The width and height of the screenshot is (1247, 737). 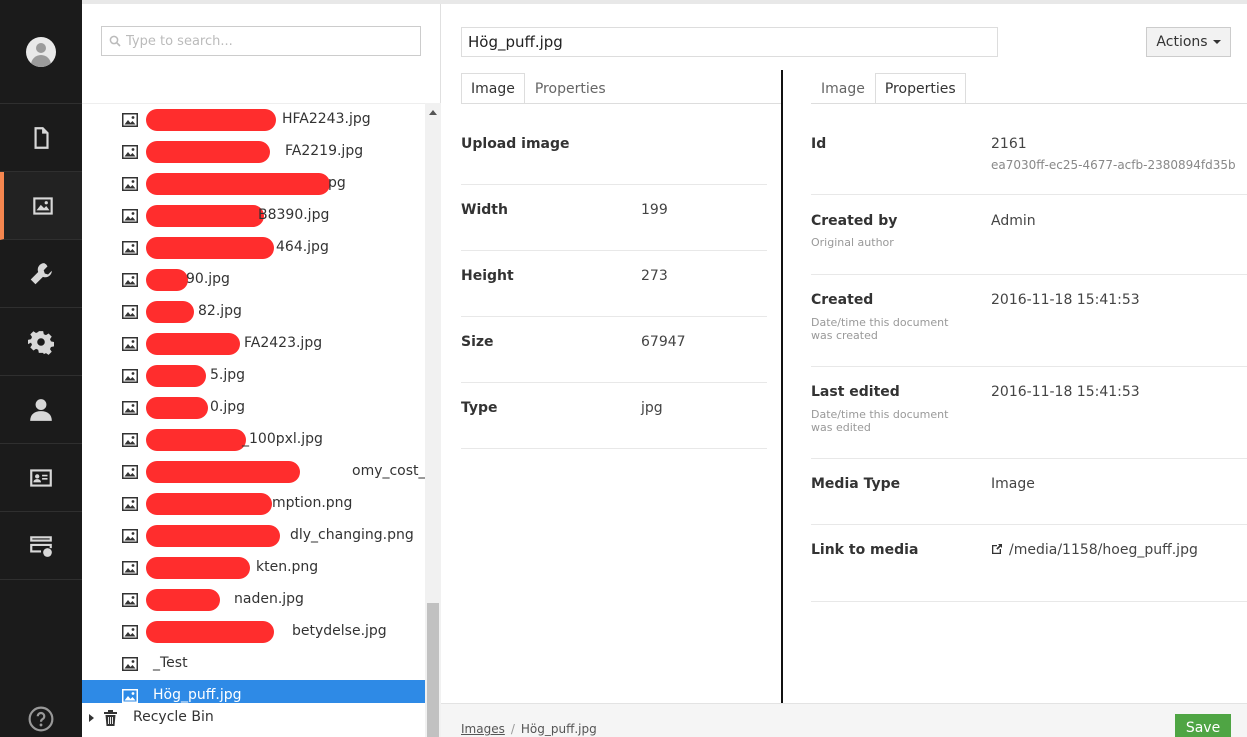 What do you see at coordinates (614, 292) in the screenshot?
I see `prop-height: Height 273` at bounding box center [614, 292].